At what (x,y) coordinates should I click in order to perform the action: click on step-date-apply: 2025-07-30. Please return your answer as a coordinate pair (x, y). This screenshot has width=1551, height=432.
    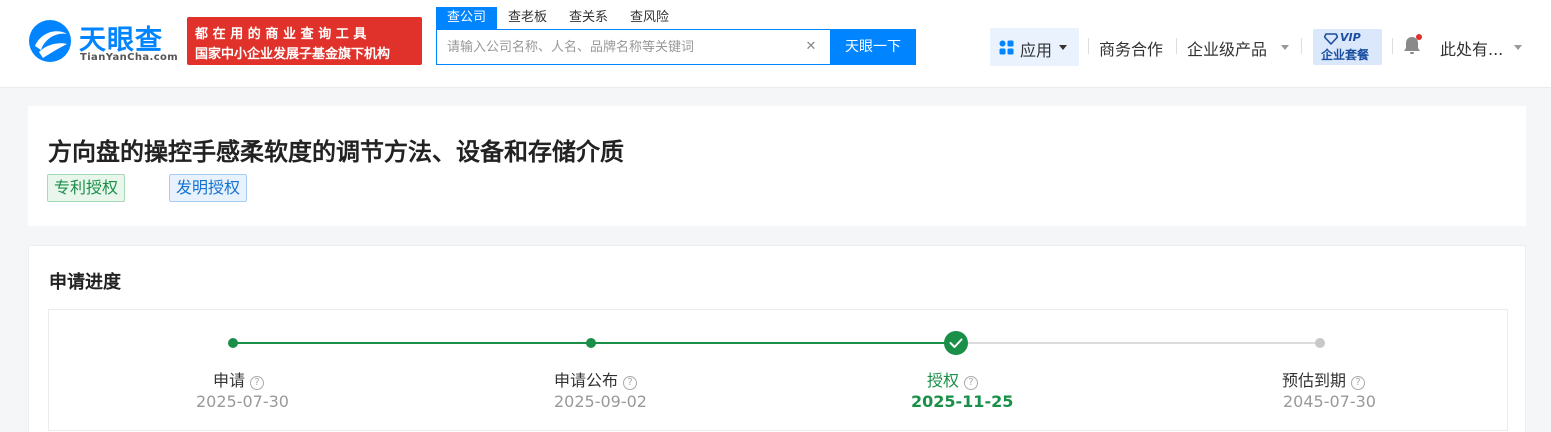
    Looking at the image, I should click on (242, 401).